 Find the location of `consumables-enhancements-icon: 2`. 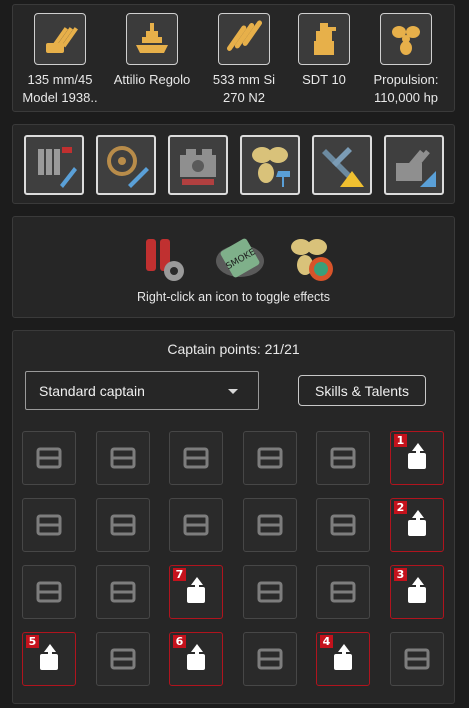

consumables-enhancements-icon: 2 is located at coordinates (417, 525).